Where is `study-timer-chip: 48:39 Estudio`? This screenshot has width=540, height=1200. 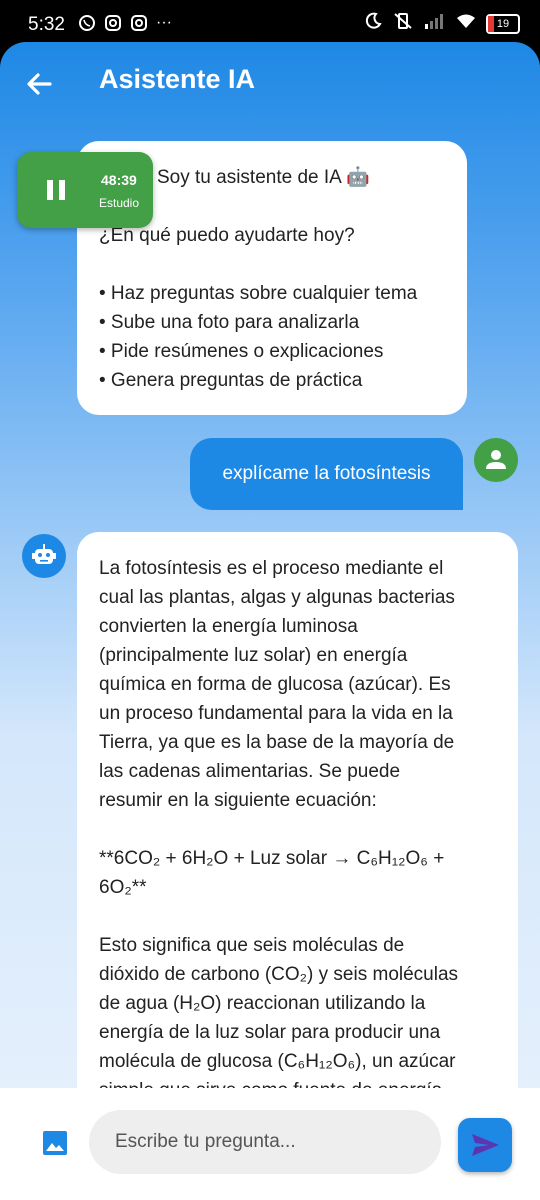 study-timer-chip: 48:39 Estudio is located at coordinates (85, 190).